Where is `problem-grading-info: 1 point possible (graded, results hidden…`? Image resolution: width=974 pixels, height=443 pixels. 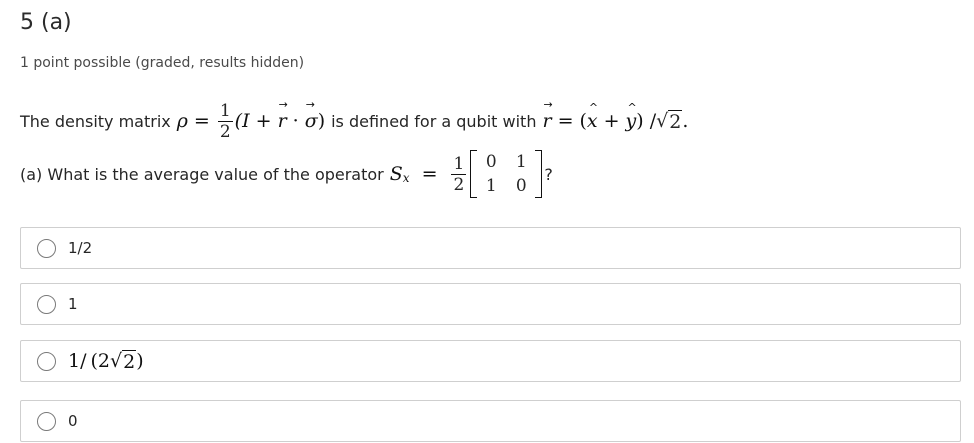 problem-grading-info: 1 point possible (graded, results hidden… is located at coordinates (162, 63).